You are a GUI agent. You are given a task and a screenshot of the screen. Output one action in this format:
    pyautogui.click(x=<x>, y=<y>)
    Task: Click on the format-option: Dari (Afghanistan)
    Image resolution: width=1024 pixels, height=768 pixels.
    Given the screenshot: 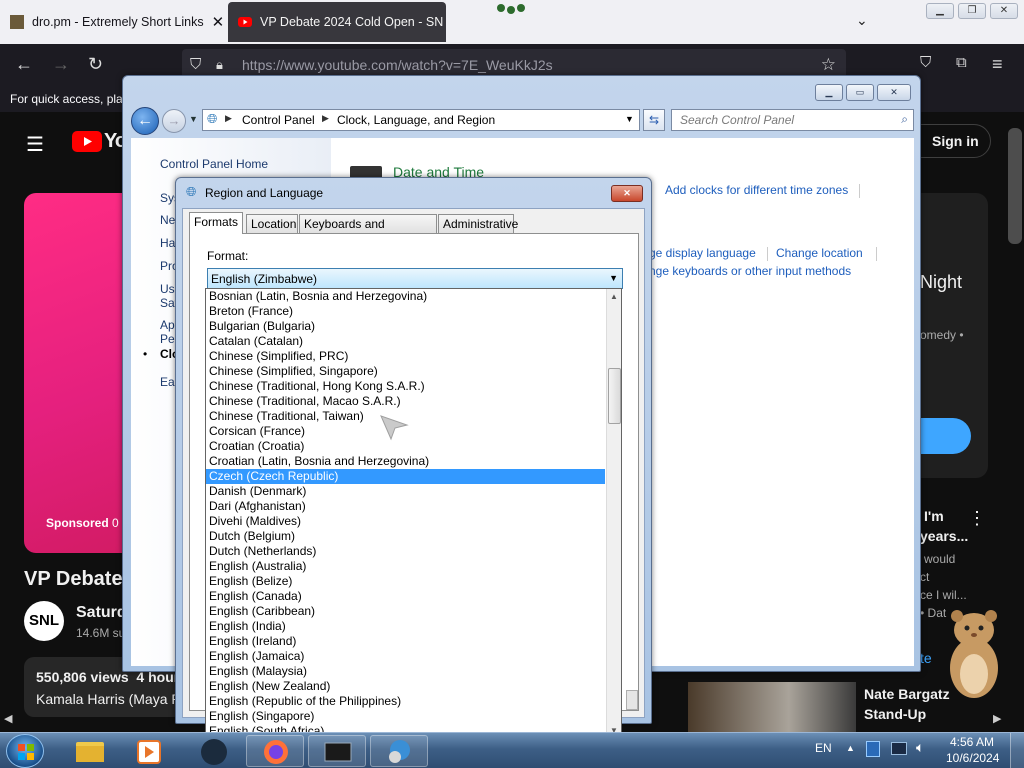 What is the action you would take?
    pyautogui.click(x=405, y=506)
    